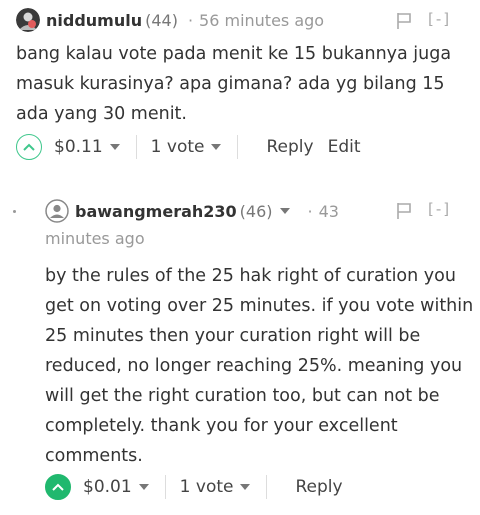  Describe the element at coordinates (156, 211) in the screenshot. I see `author-name: bawangmerah230` at that location.